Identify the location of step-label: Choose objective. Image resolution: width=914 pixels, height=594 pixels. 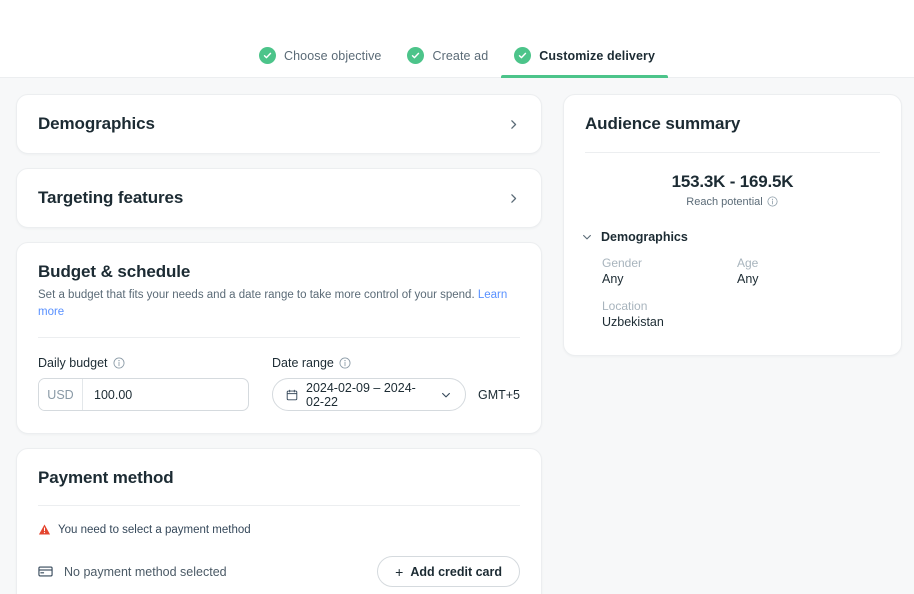
(332, 55).